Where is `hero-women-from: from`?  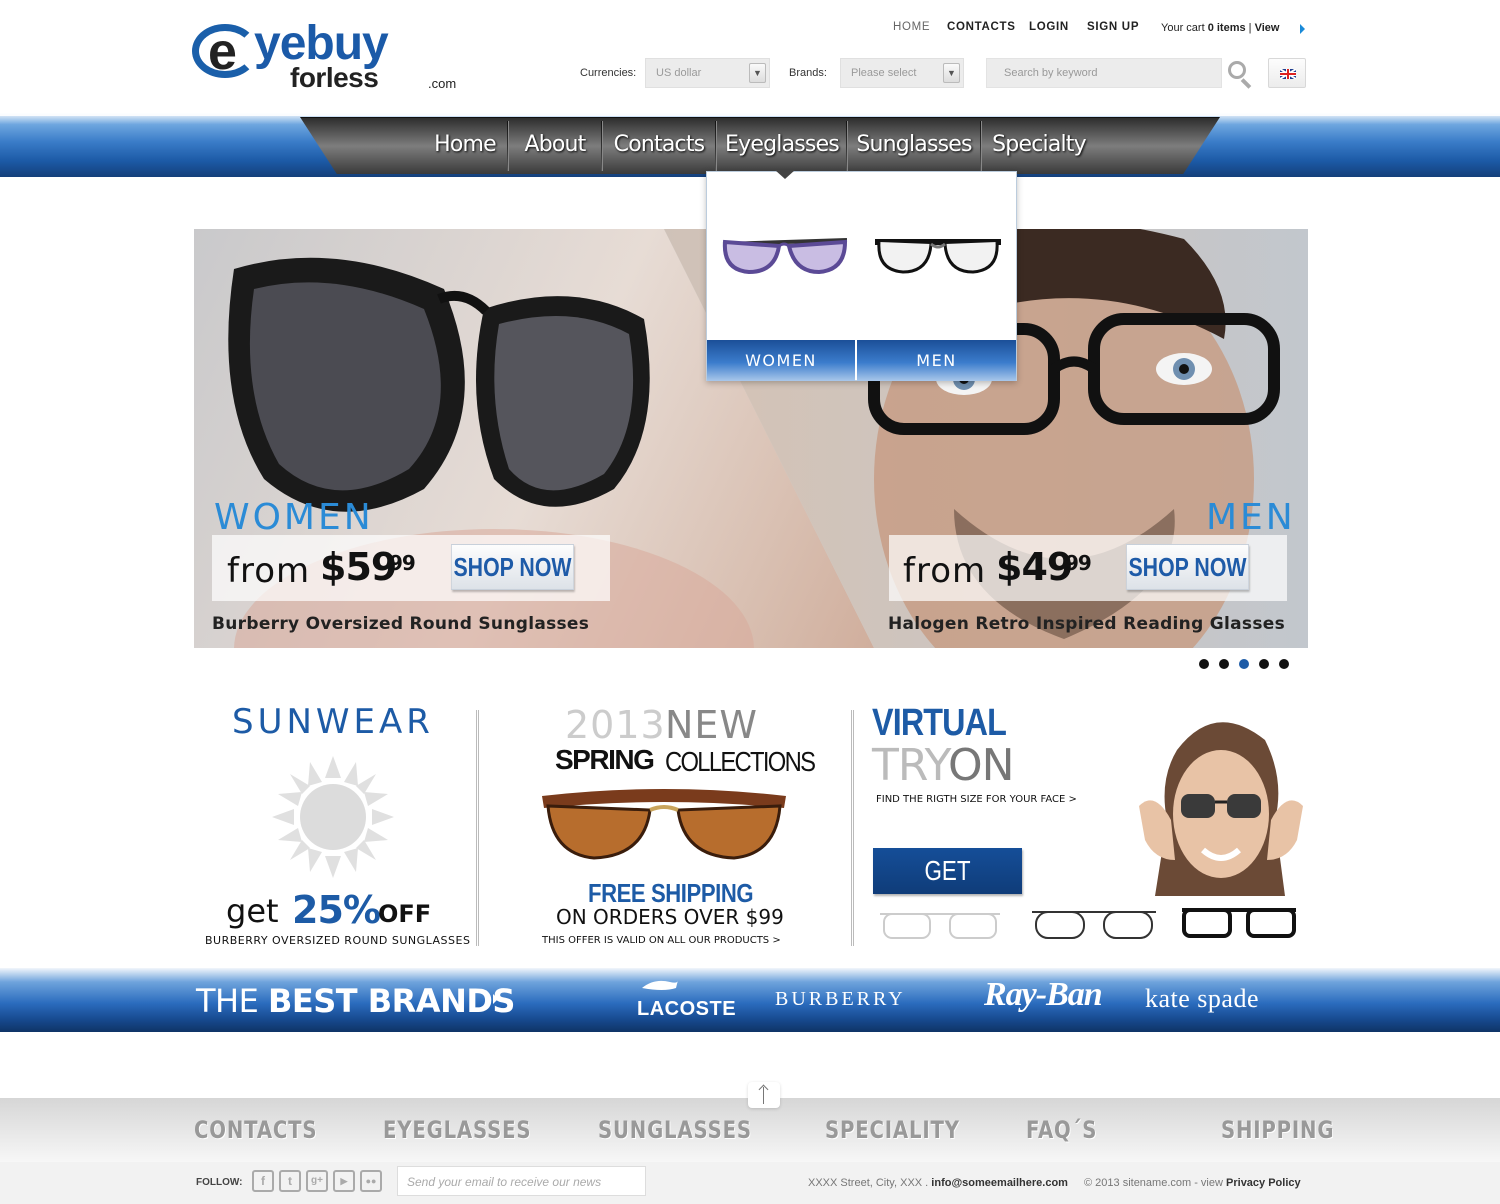 hero-women-from: from is located at coordinates (269, 571).